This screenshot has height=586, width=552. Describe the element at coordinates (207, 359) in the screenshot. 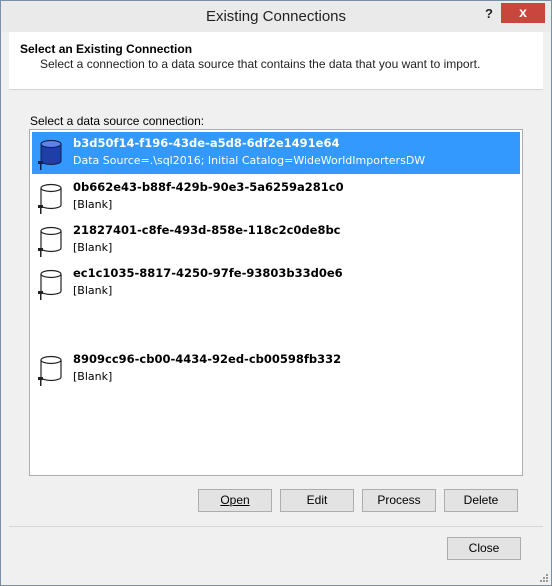

I see `connection-name: 8909cc96-cb00-4434-92ed-cb00598fb332` at that location.